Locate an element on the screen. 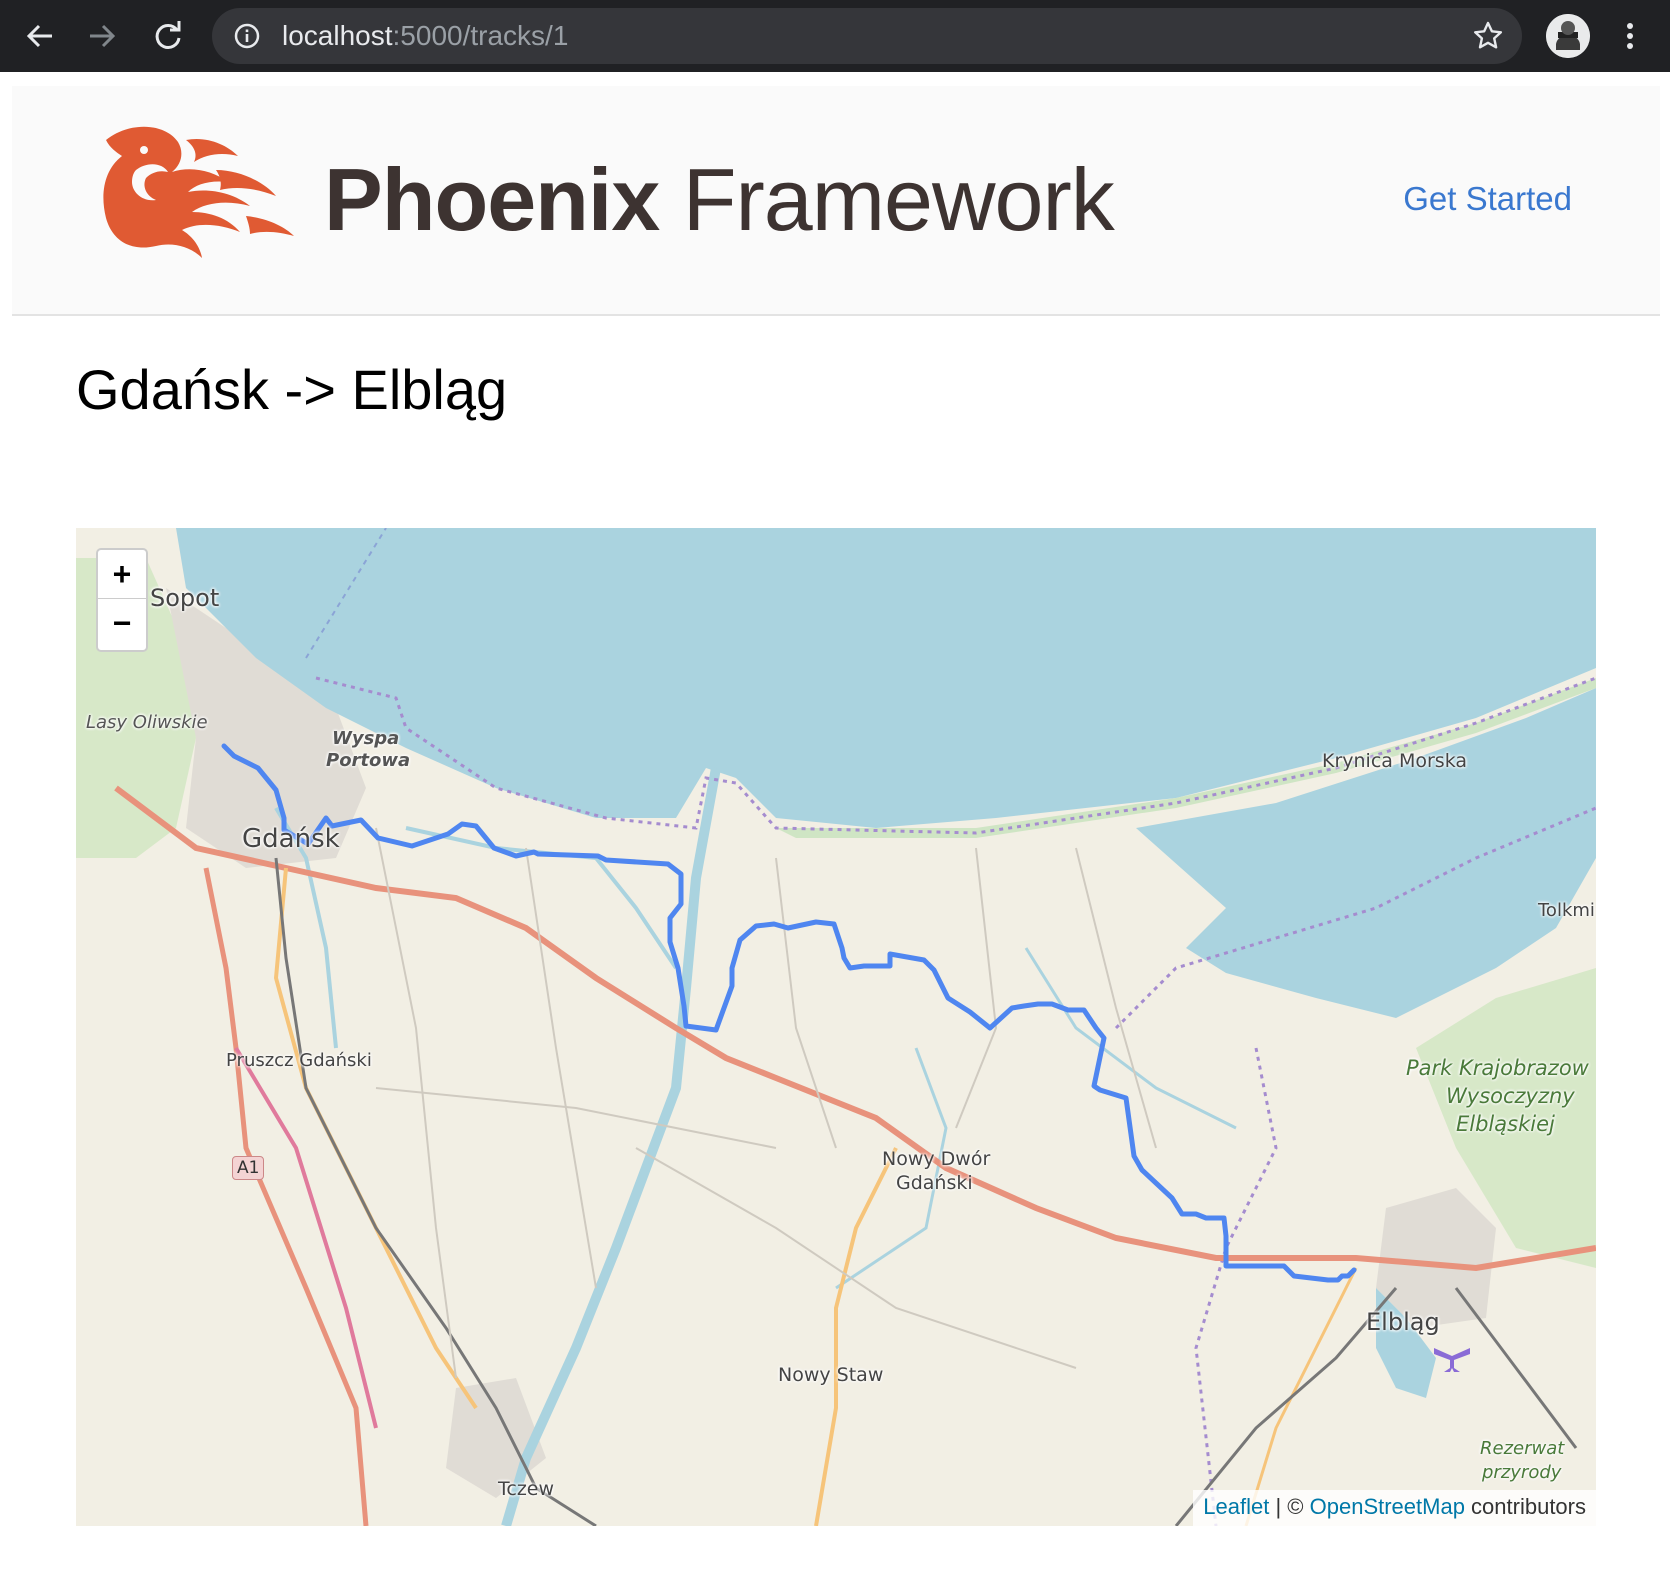  map-label-nowy-staw: Nowy Staw is located at coordinates (831, 1375).